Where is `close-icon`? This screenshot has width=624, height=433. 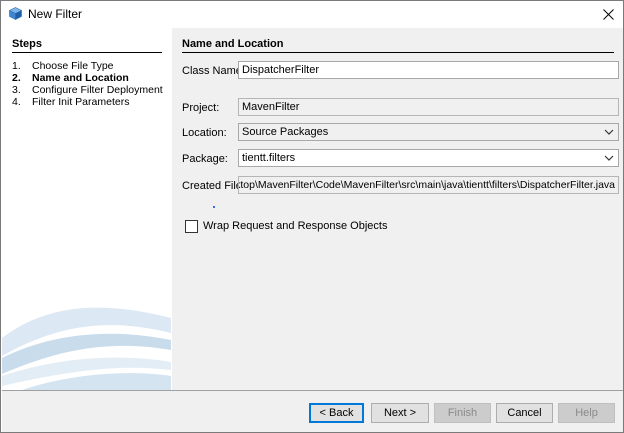 close-icon is located at coordinates (608, 14).